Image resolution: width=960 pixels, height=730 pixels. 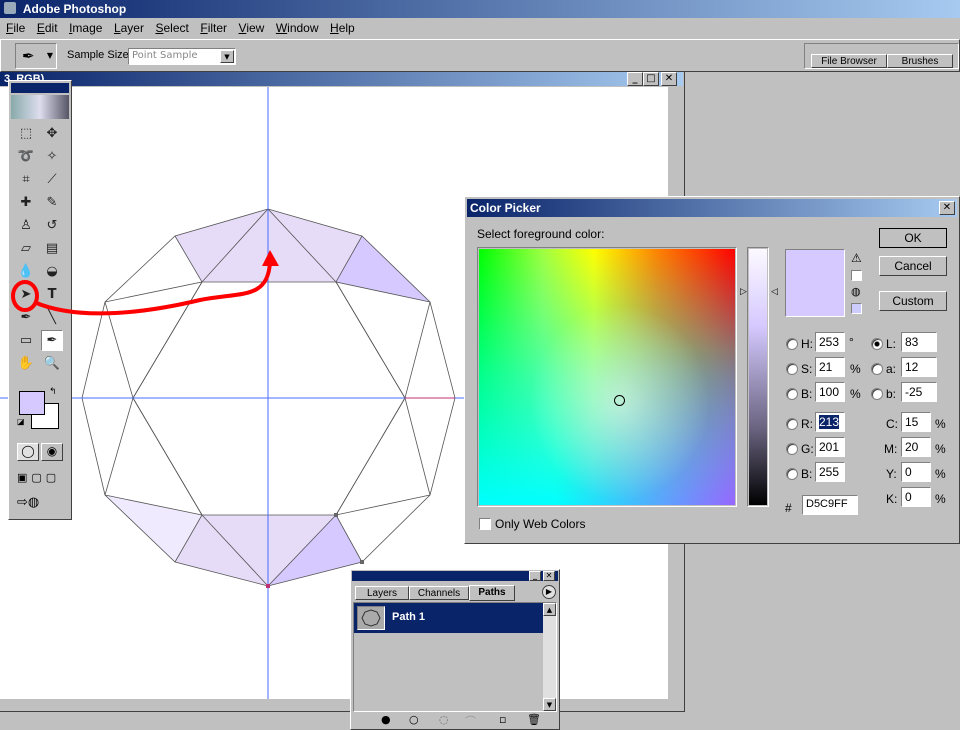 What do you see at coordinates (851, 342) in the screenshot?
I see `h-unit: °` at bounding box center [851, 342].